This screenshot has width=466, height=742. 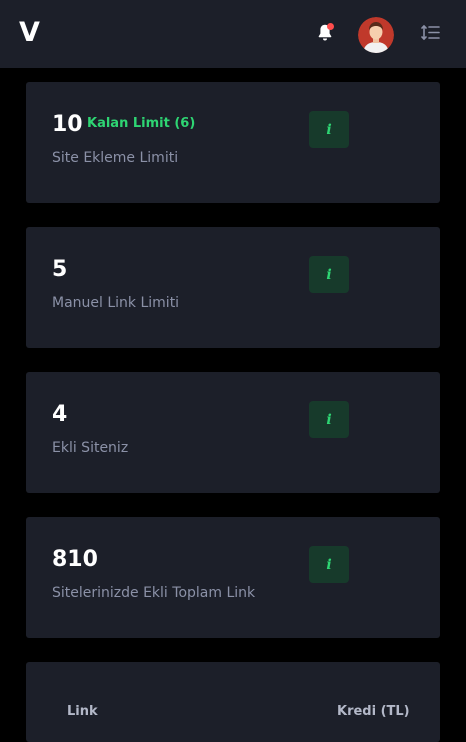 What do you see at coordinates (141, 123) in the screenshot?
I see `remaining-limit-label: Kalan Limit (6)` at bounding box center [141, 123].